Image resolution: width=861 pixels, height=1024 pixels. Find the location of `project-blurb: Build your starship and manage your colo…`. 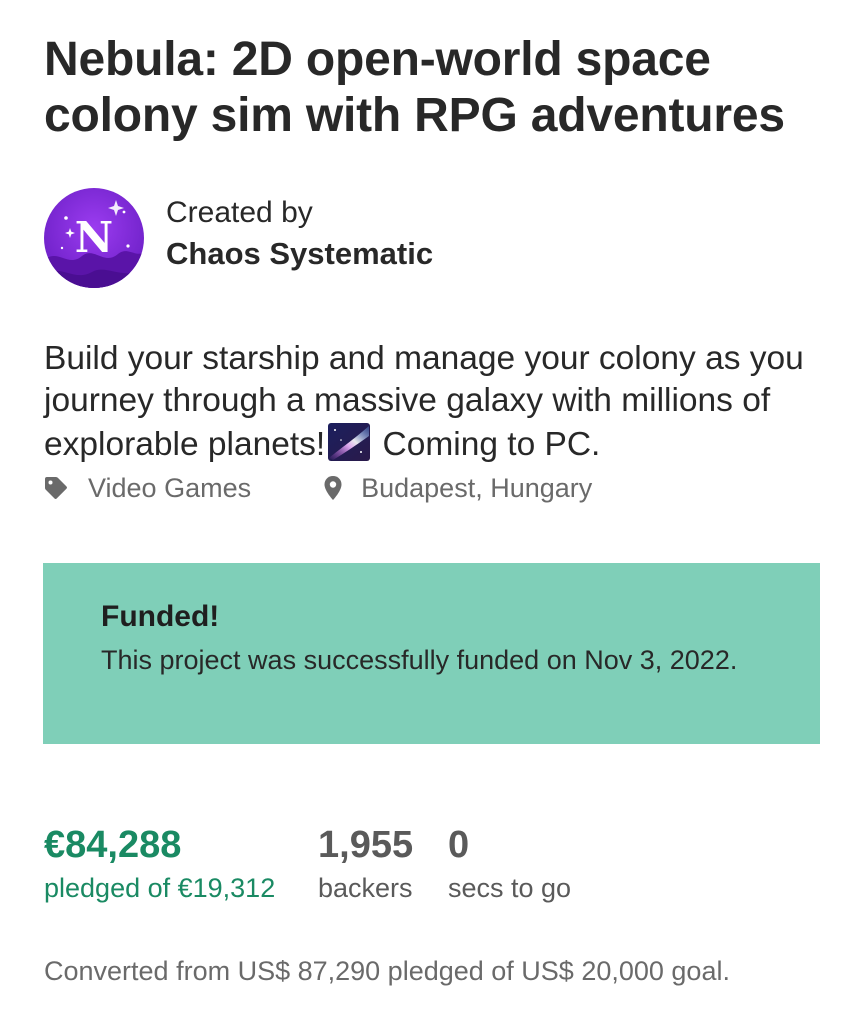

project-blurb: Build your starship and manage your colo… is located at coordinates (439, 402).